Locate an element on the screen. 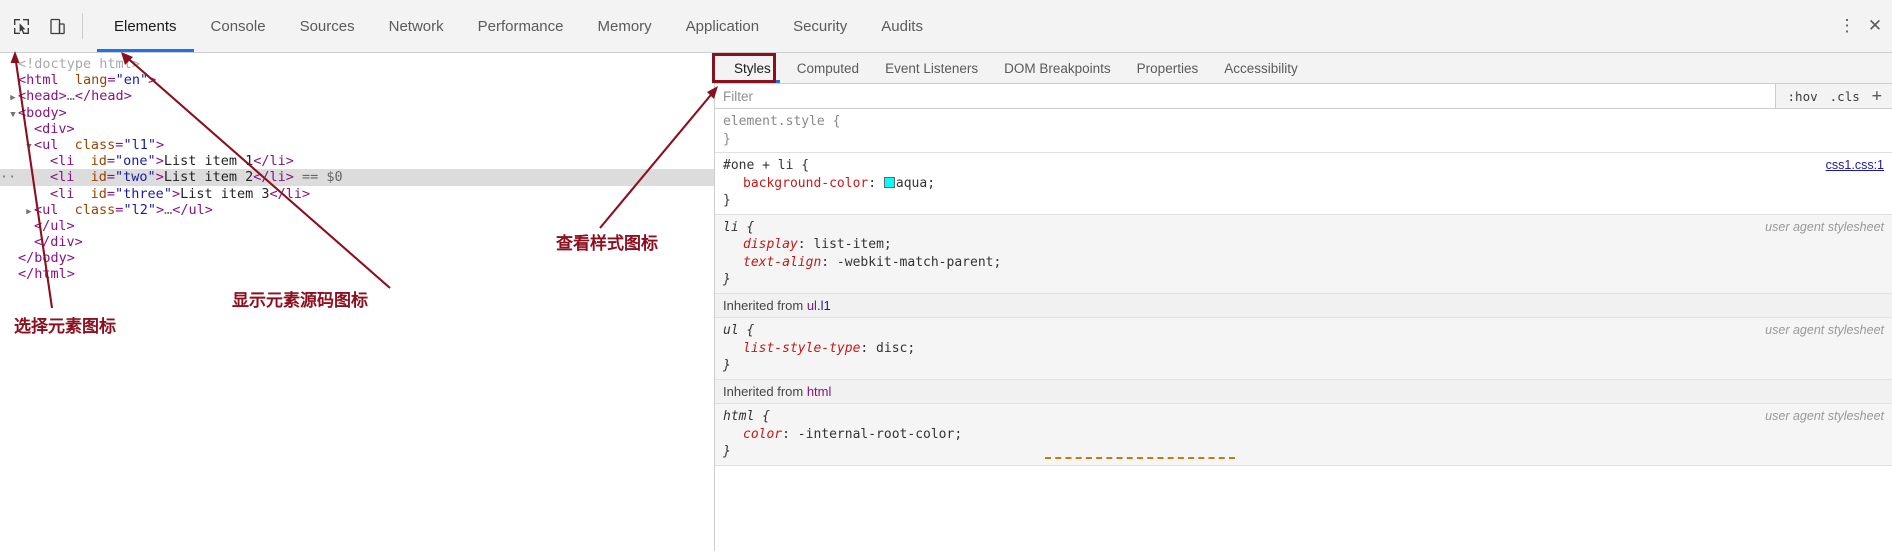 The image size is (1892, 551). more-options-glyph: ⋮ is located at coordinates (1847, 25).